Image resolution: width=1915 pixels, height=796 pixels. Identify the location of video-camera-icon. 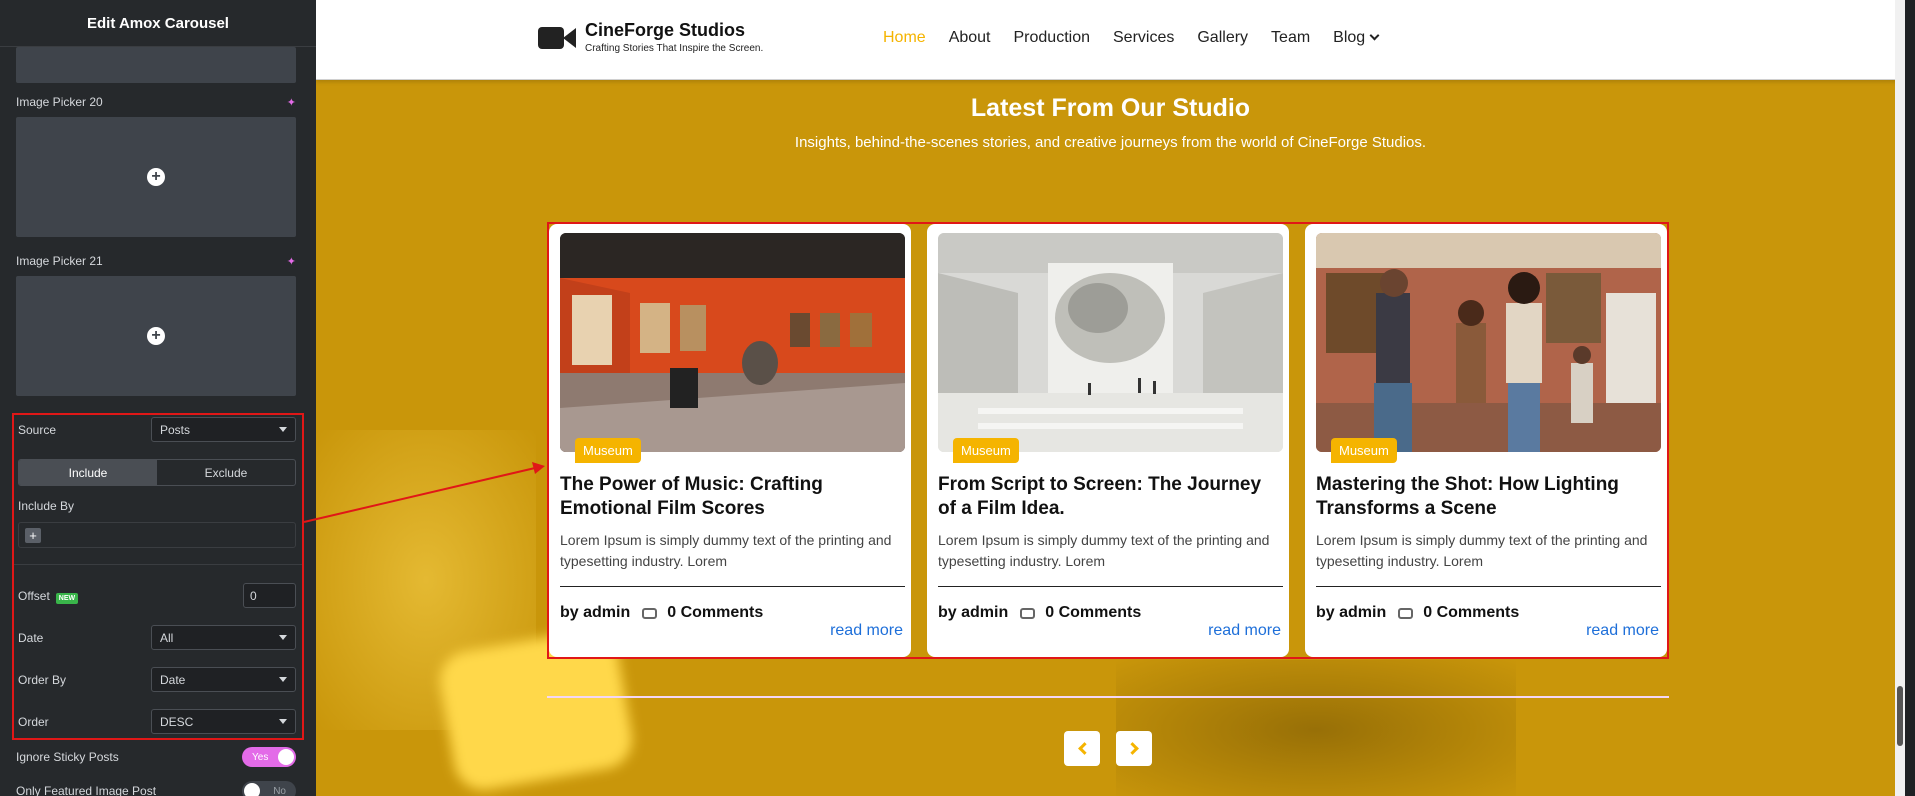
(557, 37).